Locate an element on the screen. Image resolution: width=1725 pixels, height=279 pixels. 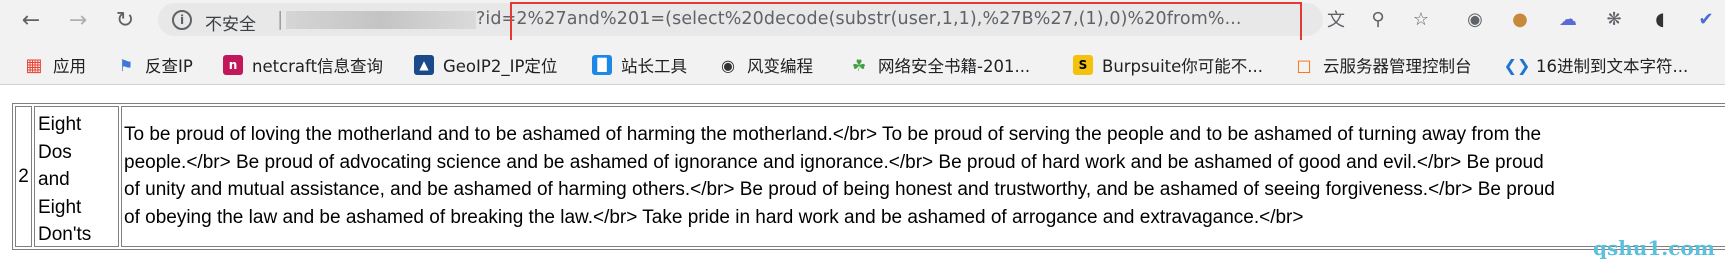
arrow-right-icon: → is located at coordinates (78, 20).